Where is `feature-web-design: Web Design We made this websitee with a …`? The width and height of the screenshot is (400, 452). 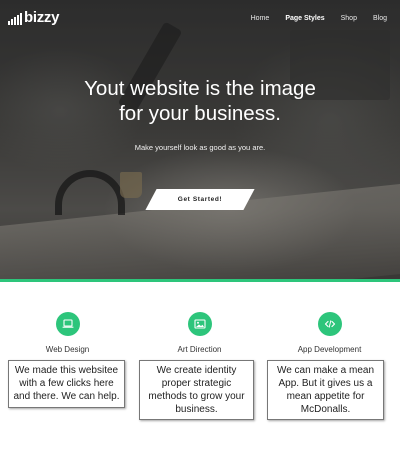 feature-web-design: Web Design We made this websitee with a … is located at coordinates (67, 360).